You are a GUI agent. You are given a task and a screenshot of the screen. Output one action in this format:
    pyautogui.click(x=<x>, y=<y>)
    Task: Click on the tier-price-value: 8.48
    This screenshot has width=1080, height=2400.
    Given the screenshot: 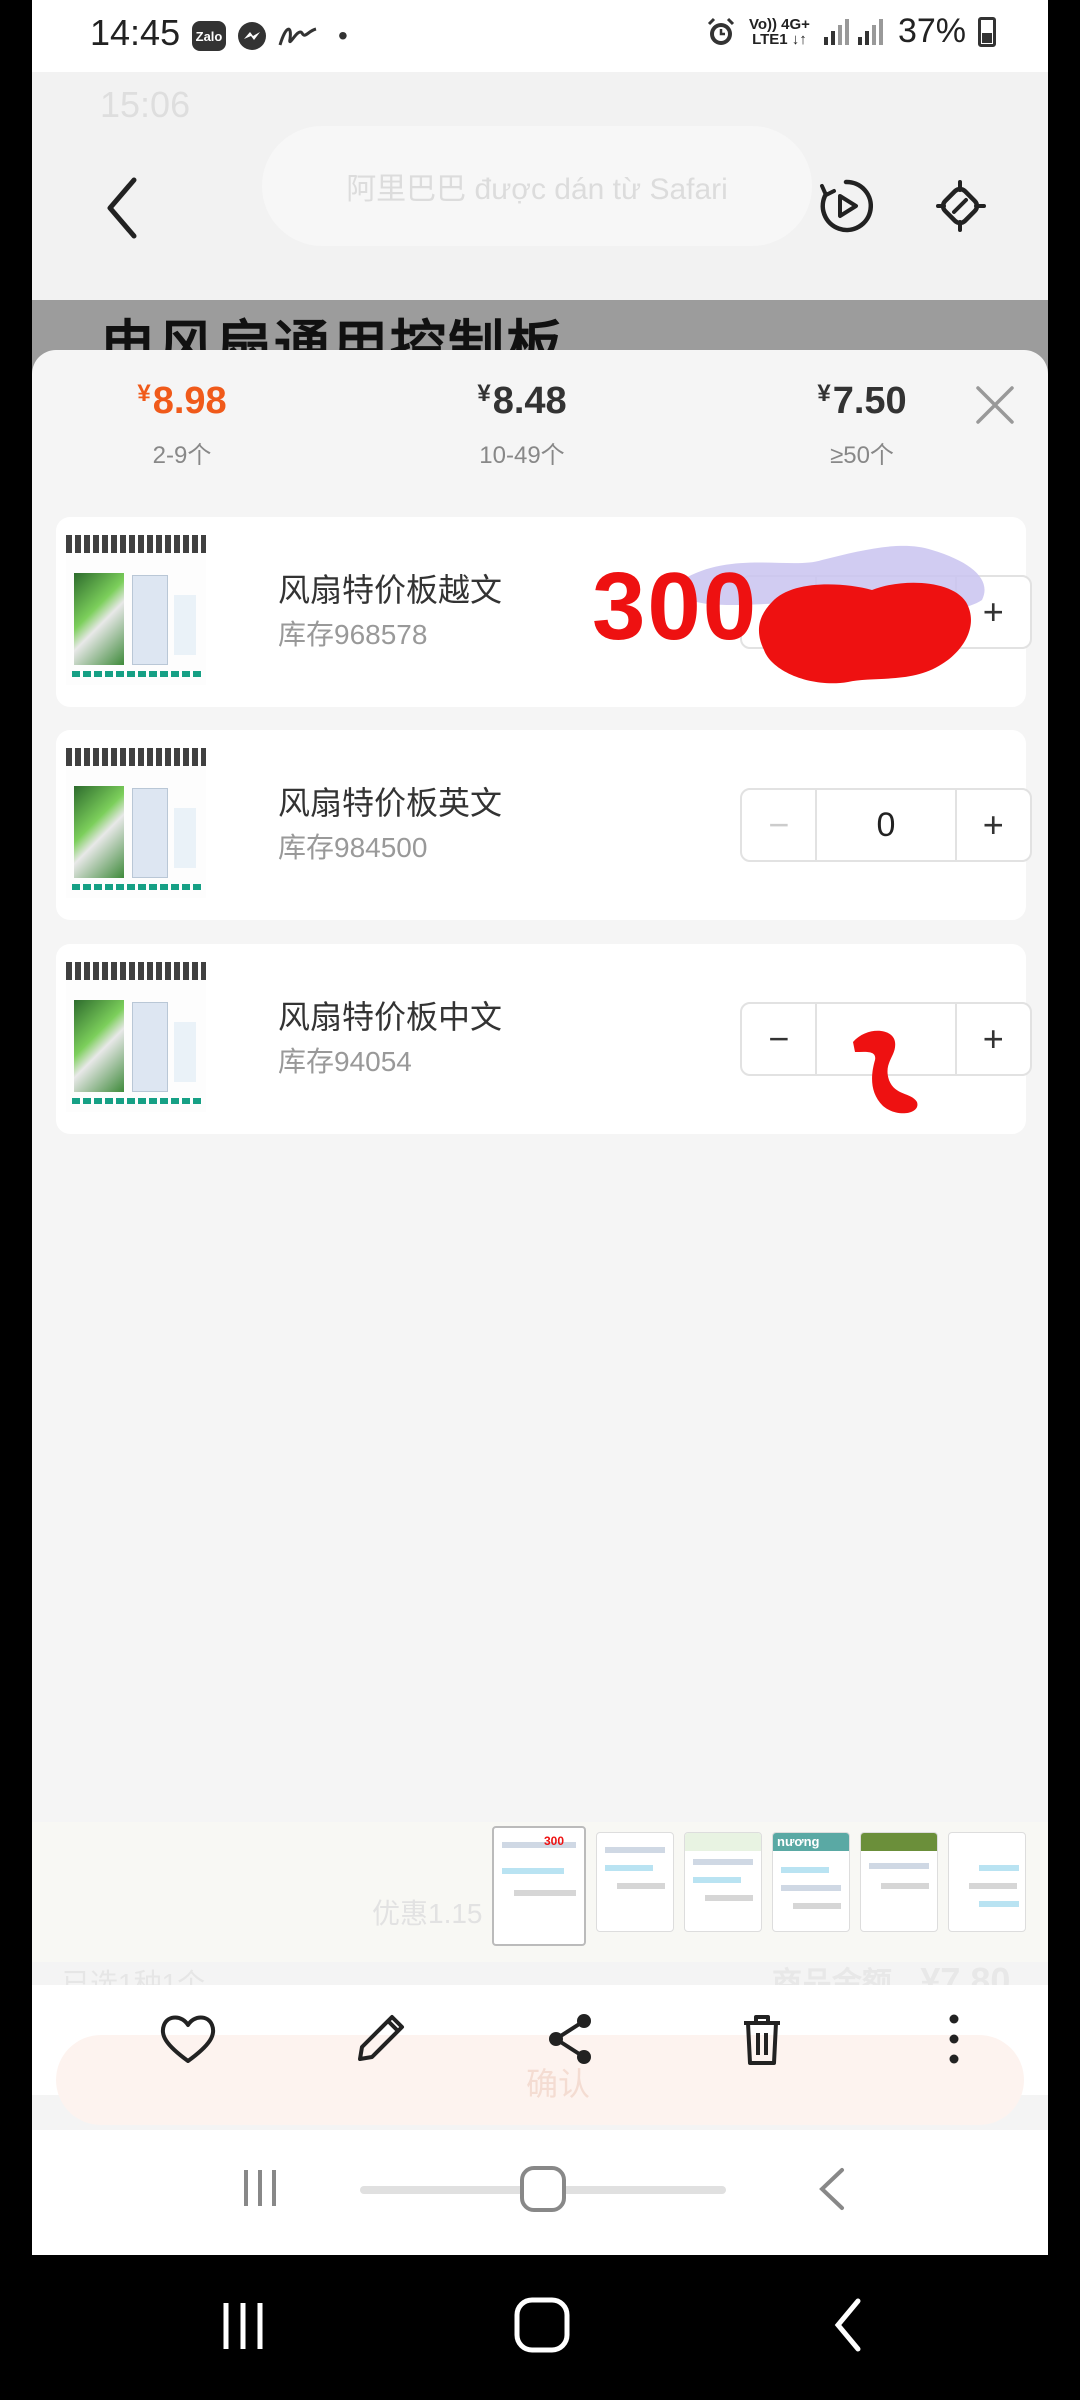 What is the action you would take?
    pyautogui.click(x=529, y=401)
    